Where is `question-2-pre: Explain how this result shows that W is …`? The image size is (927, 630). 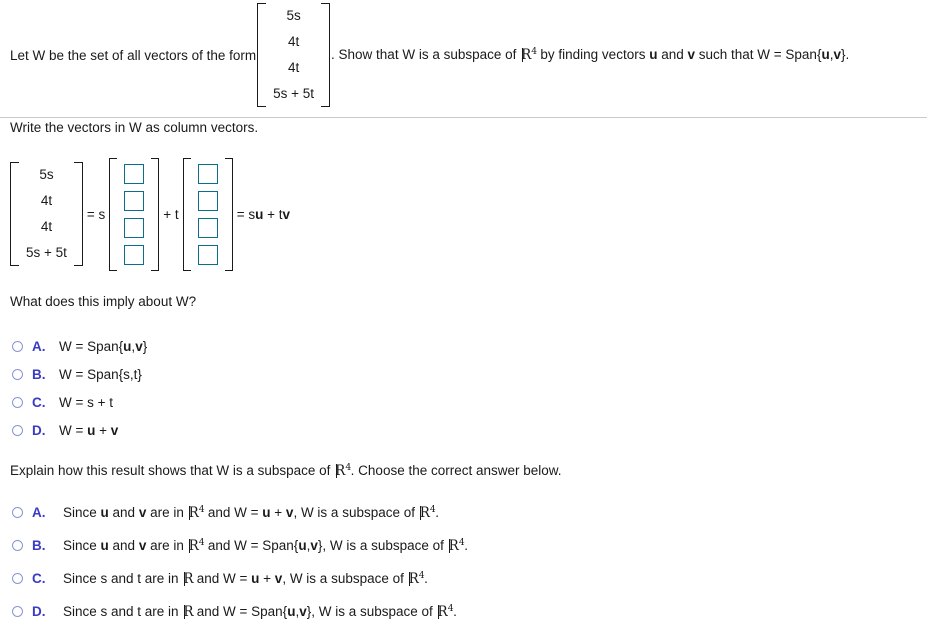 question-2-pre: Explain how this result shows that W is … is located at coordinates (172, 470).